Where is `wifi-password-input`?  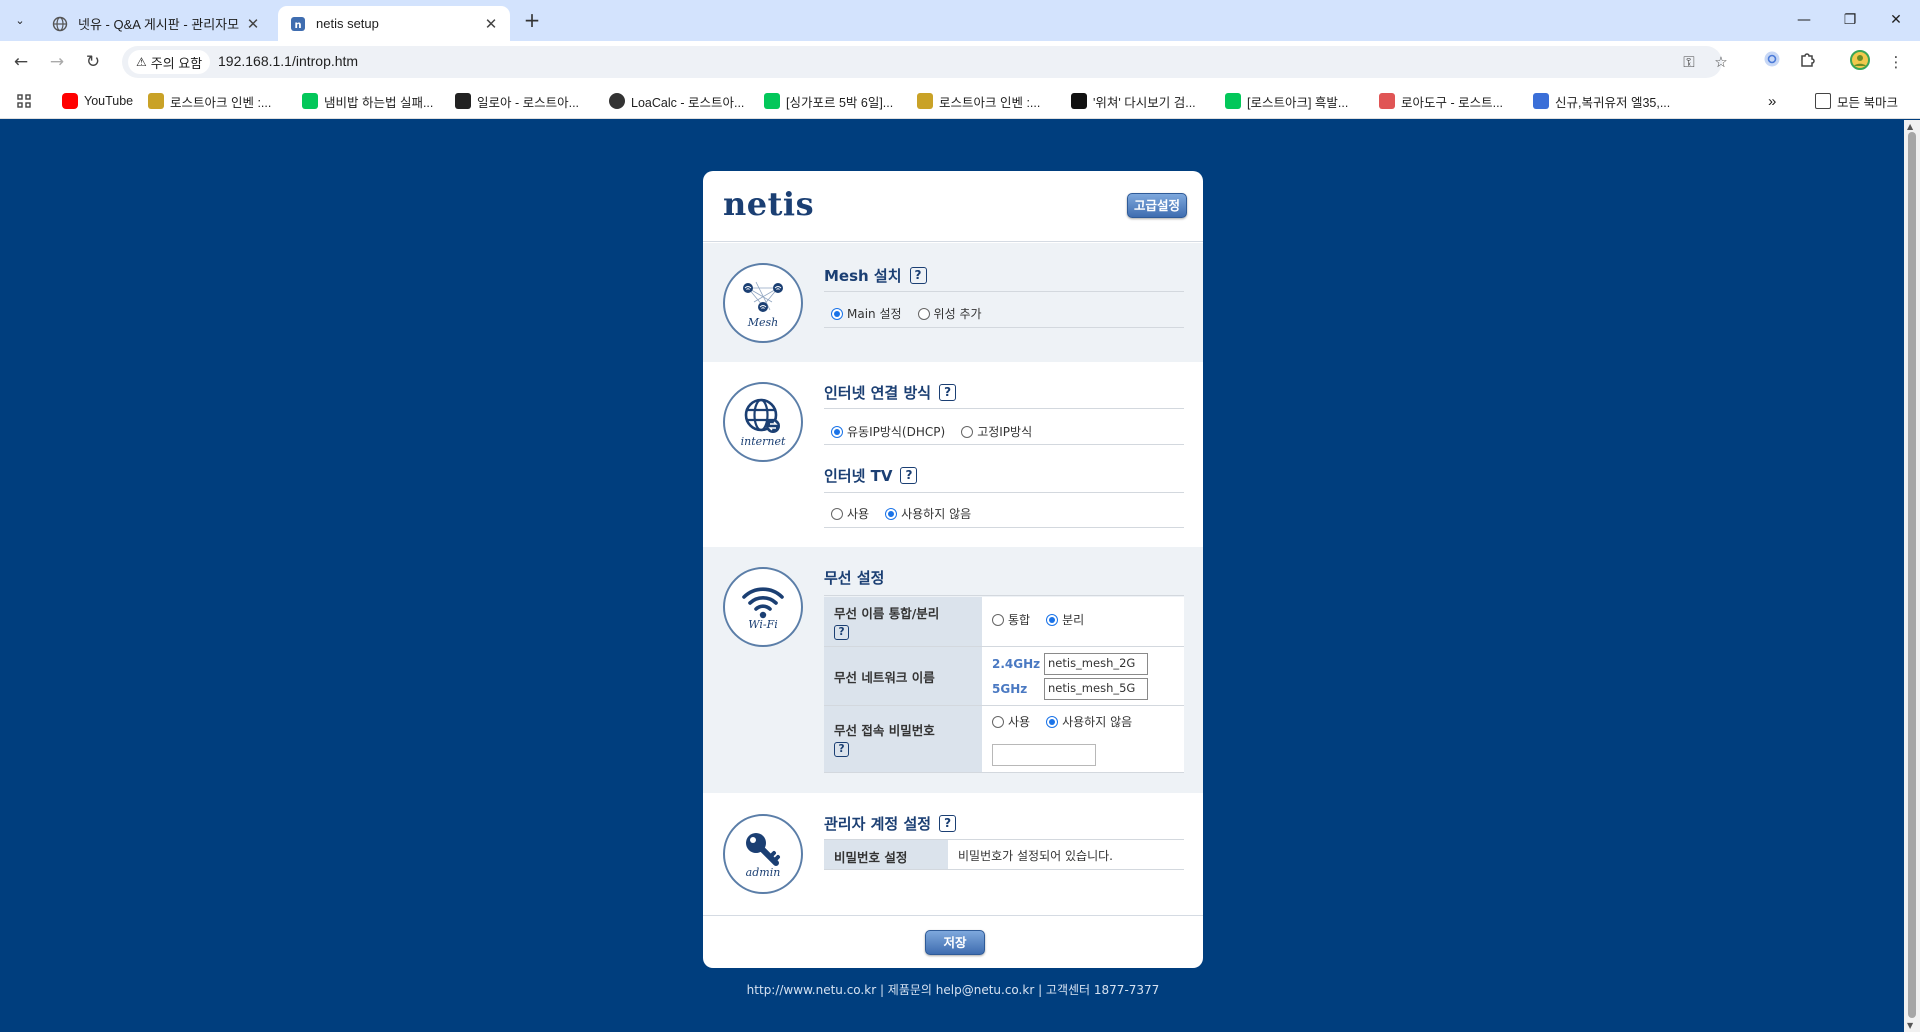 wifi-password-input is located at coordinates (1044, 755).